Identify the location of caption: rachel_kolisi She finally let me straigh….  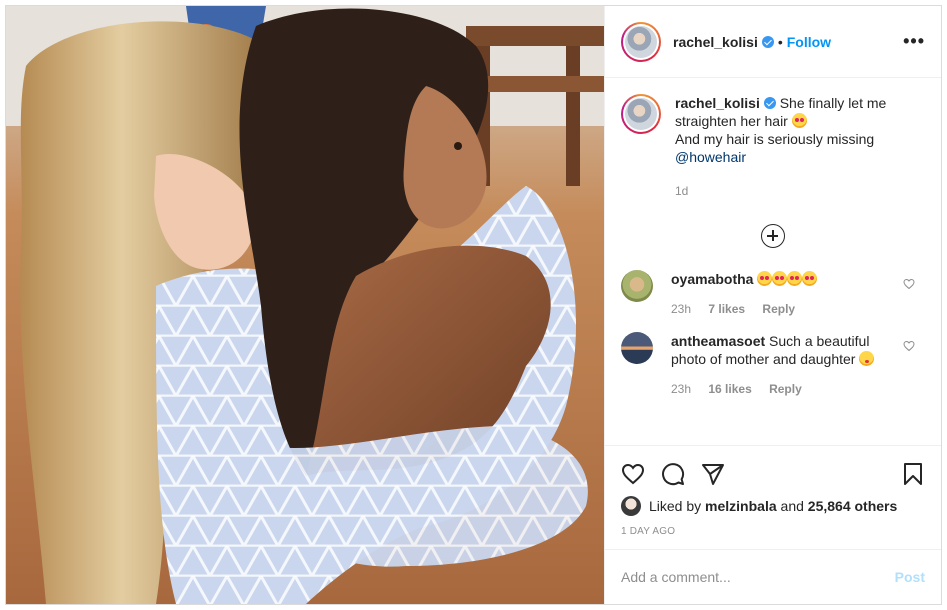
(773, 147).